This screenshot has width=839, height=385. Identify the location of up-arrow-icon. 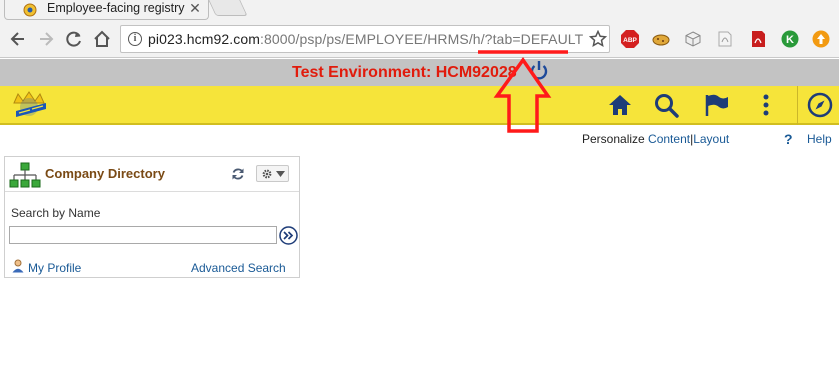
(821, 39).